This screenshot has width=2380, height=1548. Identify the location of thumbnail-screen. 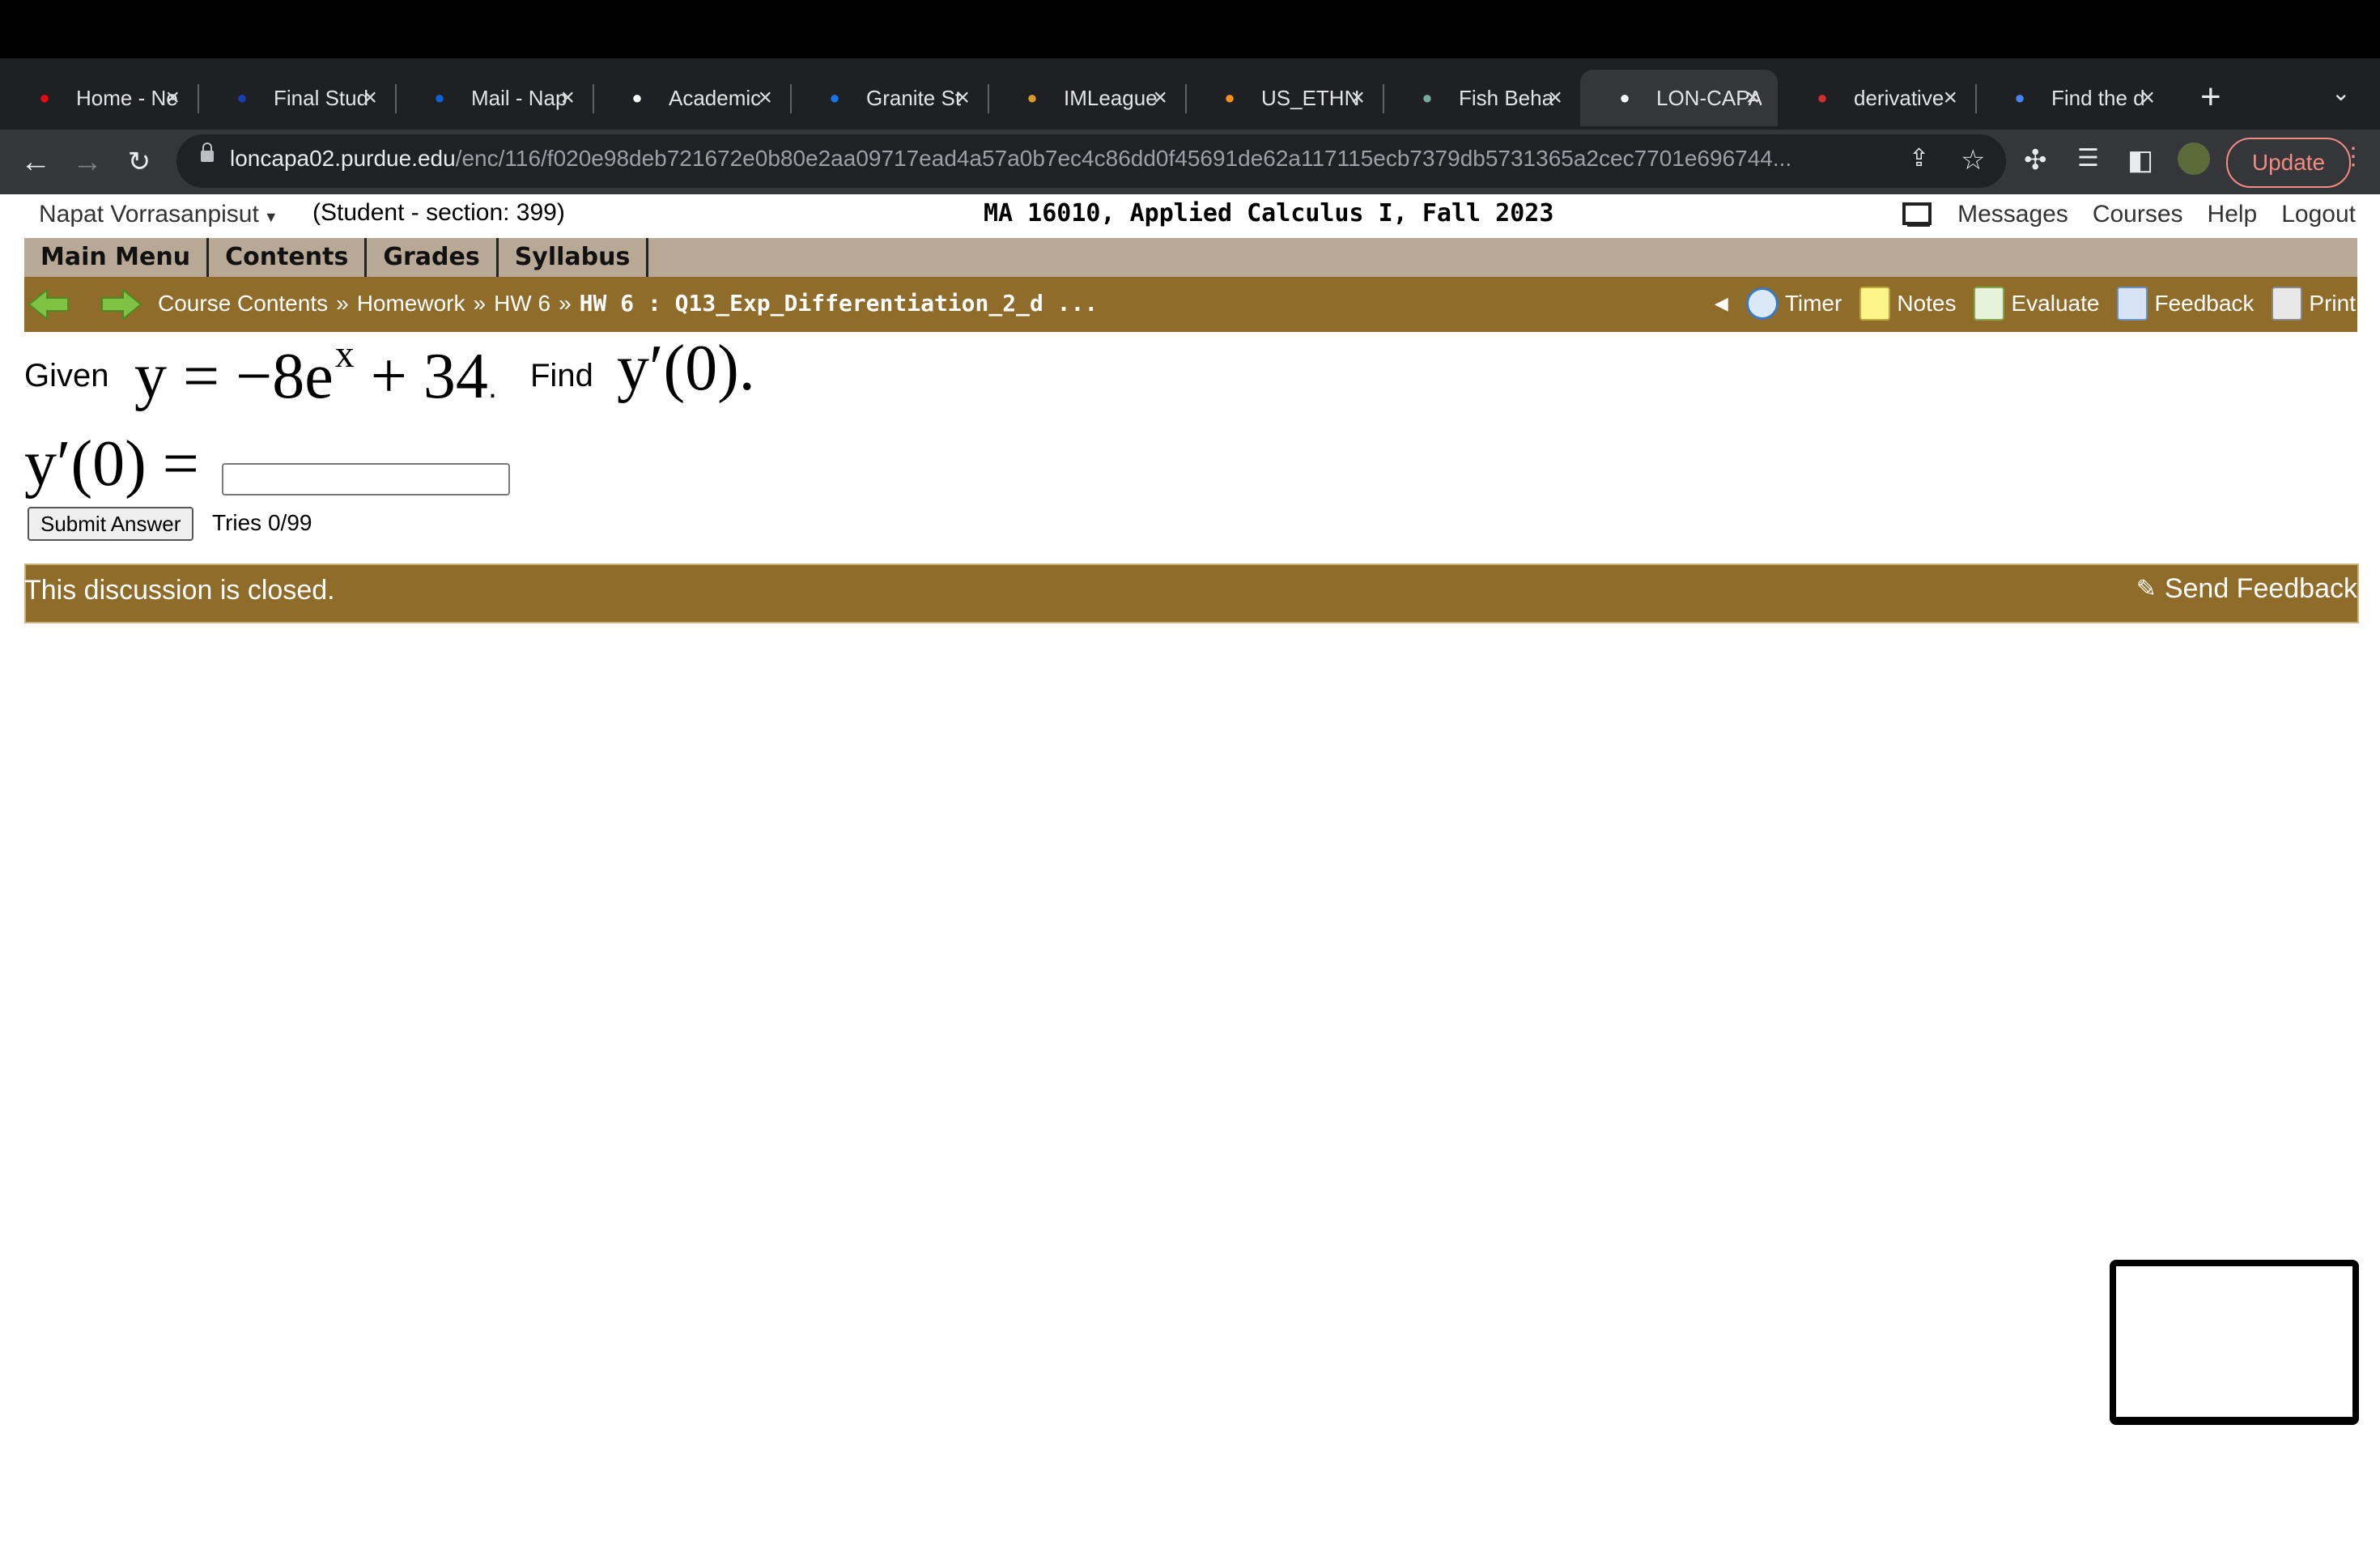
(2234, 1341).